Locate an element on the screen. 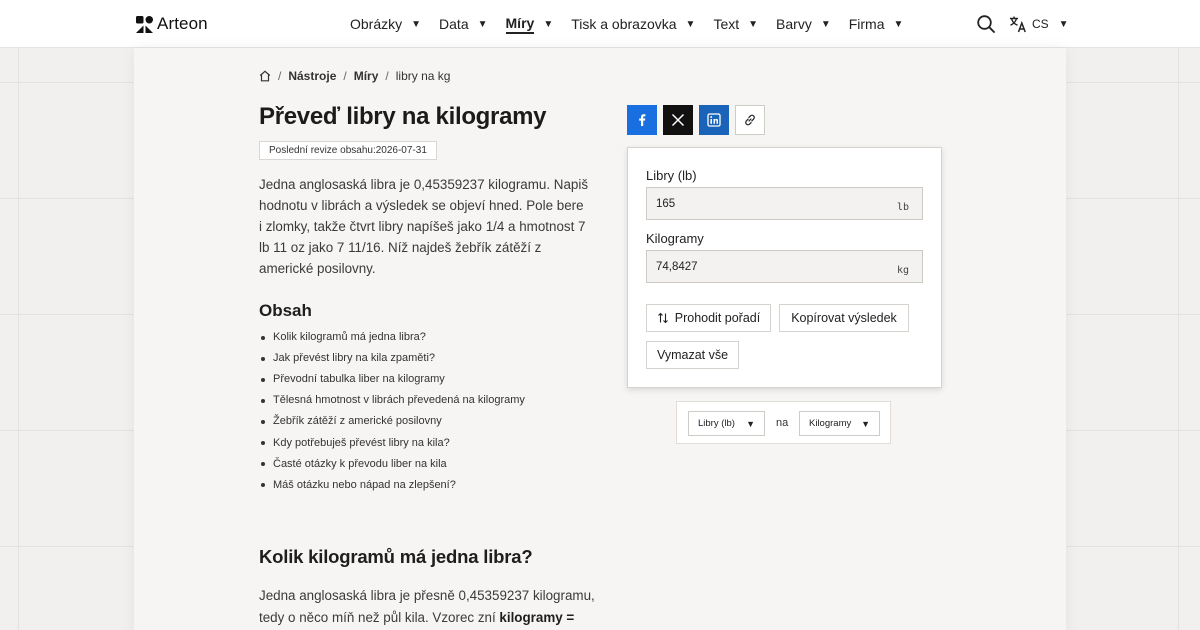 The height and width of the screenshot is (630, 1200). share-facebook-button is located at coordinates (642, 120).